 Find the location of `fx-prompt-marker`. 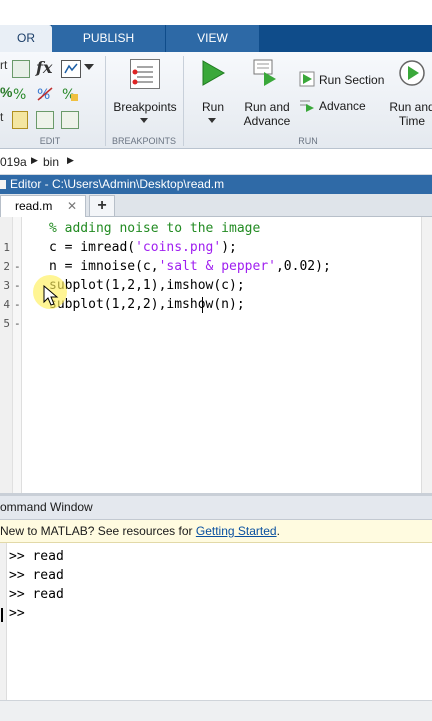

fx-prompt-marker is located at coordinates (2, 615).